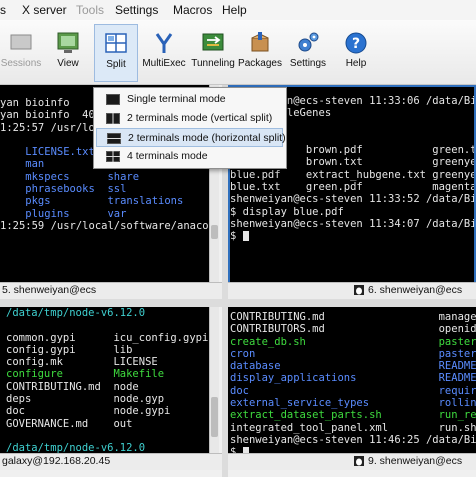 The width and height of the screenshot is (476, 477). I want to click on four-terminals-icon, so click(113, 156).